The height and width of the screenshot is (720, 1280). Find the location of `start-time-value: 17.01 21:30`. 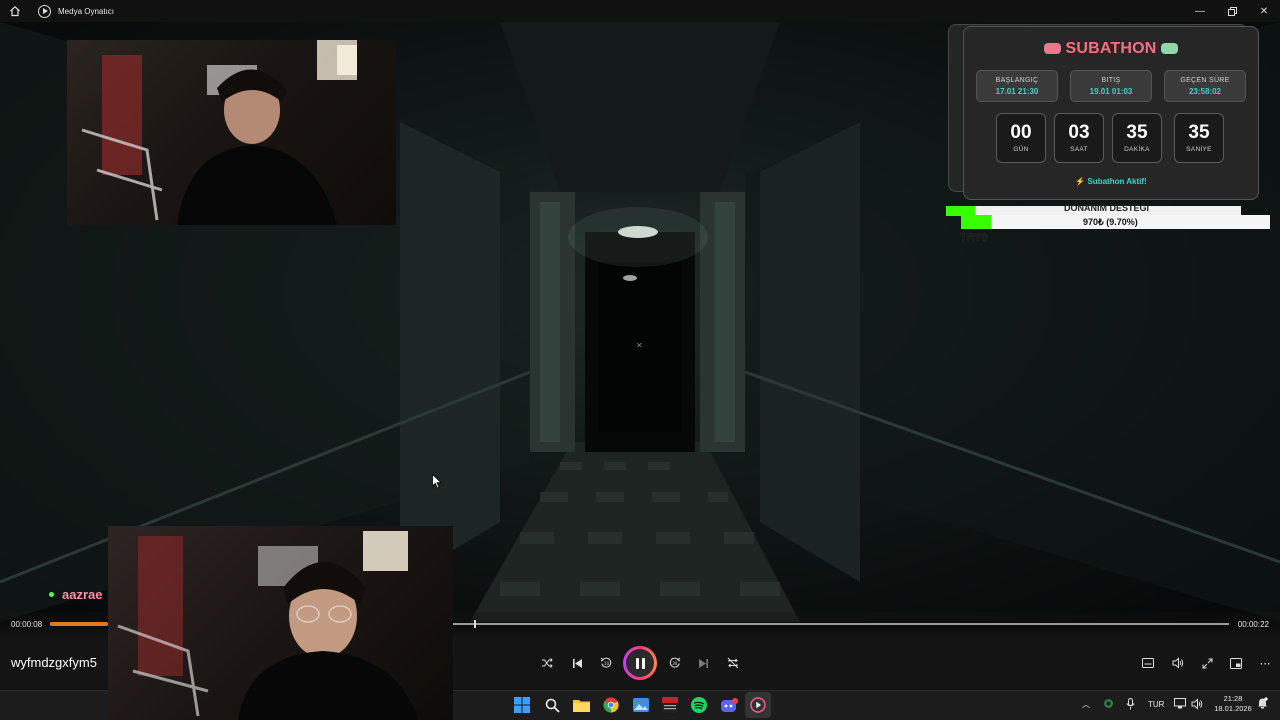

start-time-value: 17.01 21:30 is located at coordinates (1017, 91).